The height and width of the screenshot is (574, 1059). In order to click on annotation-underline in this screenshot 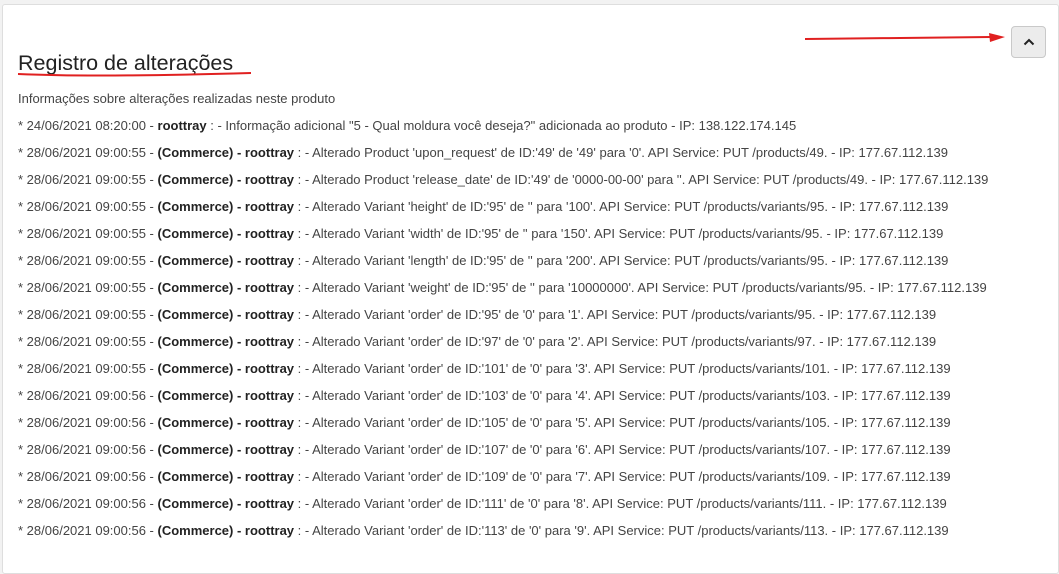, I will do `click(134, 74)`.